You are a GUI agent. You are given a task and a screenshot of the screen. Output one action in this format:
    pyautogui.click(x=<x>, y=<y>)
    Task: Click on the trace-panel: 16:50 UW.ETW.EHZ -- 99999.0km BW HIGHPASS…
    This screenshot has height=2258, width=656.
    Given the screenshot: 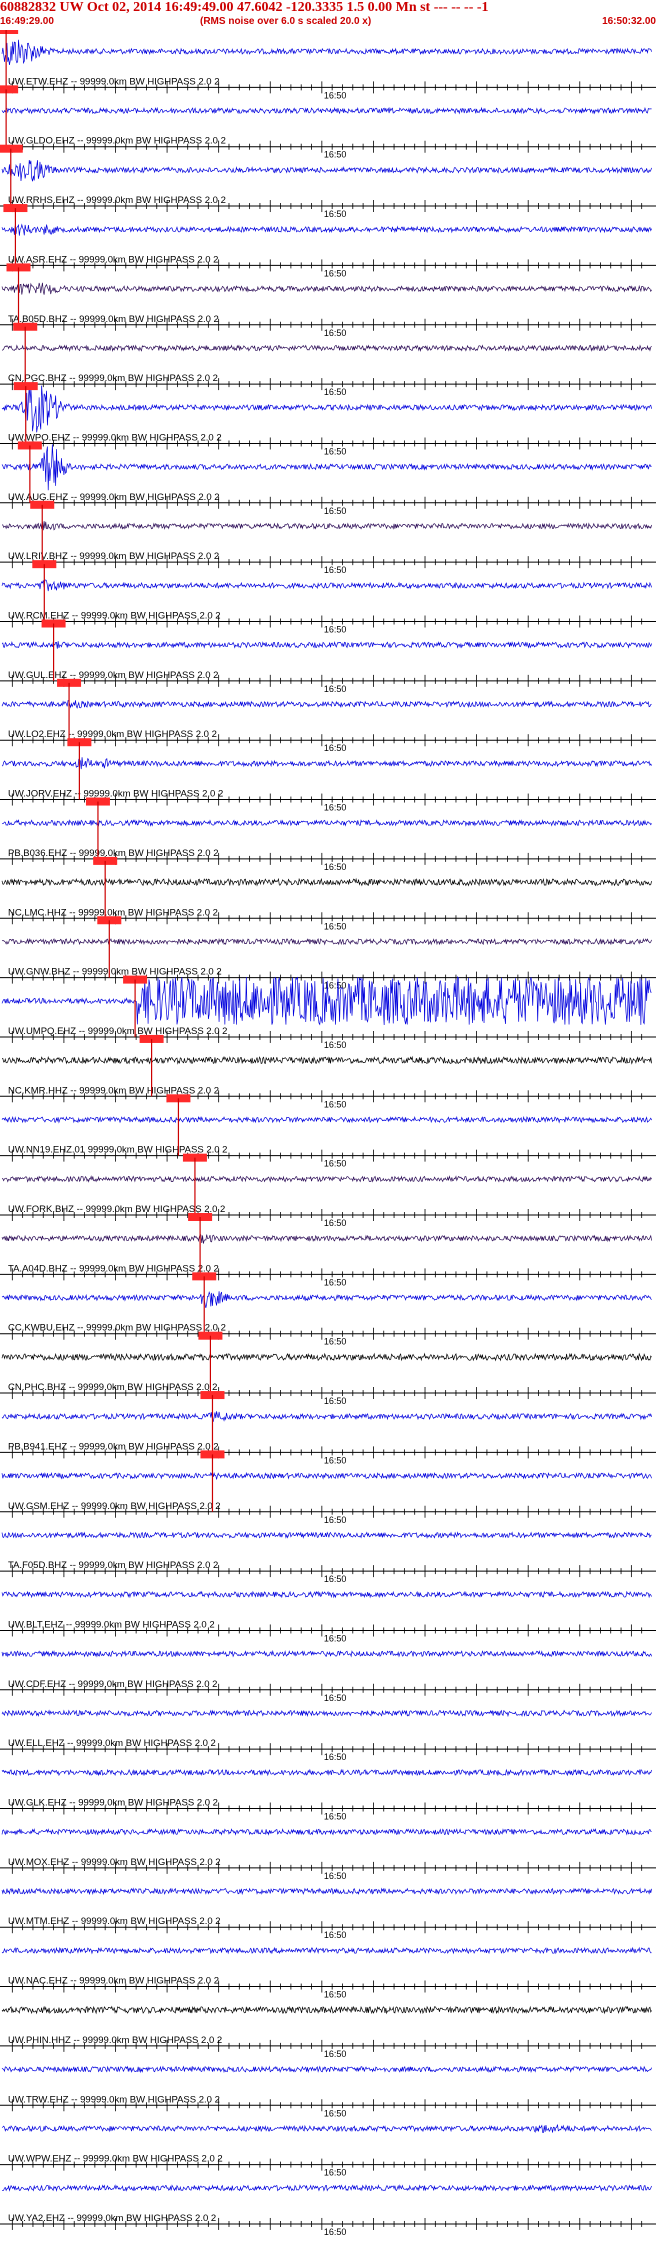 What is the action you would take?
    pyautogui.click(x=328, y=65)
    